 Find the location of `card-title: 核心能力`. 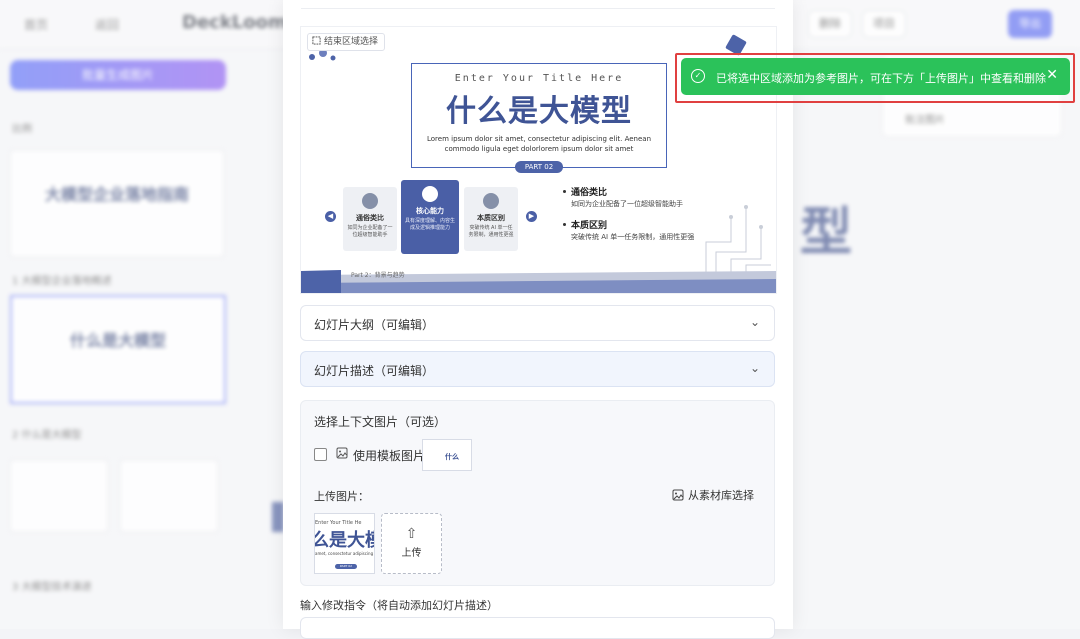

card-title: 核心能力 is located at coordinates (430, 211).